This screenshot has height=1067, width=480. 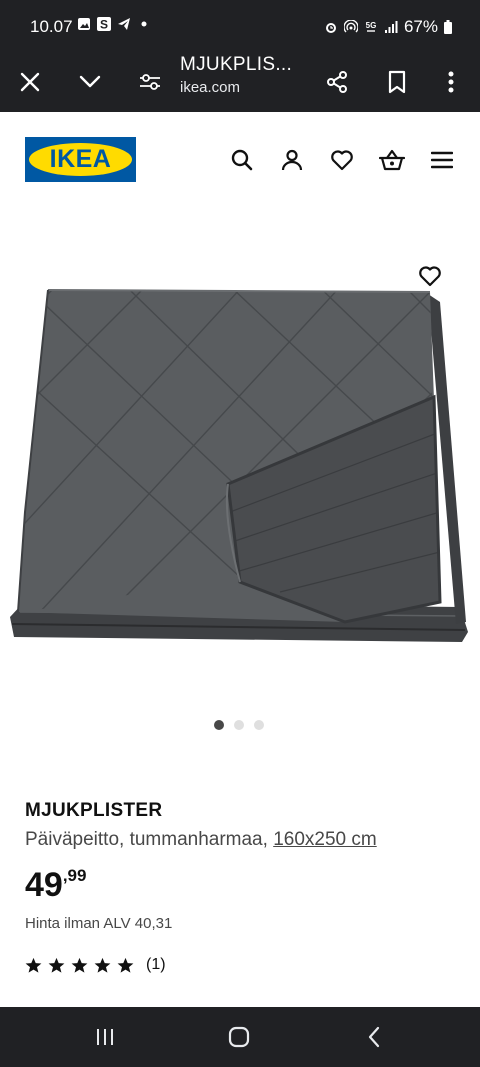 I want to click on back-button, so click(x=374, y=1037).